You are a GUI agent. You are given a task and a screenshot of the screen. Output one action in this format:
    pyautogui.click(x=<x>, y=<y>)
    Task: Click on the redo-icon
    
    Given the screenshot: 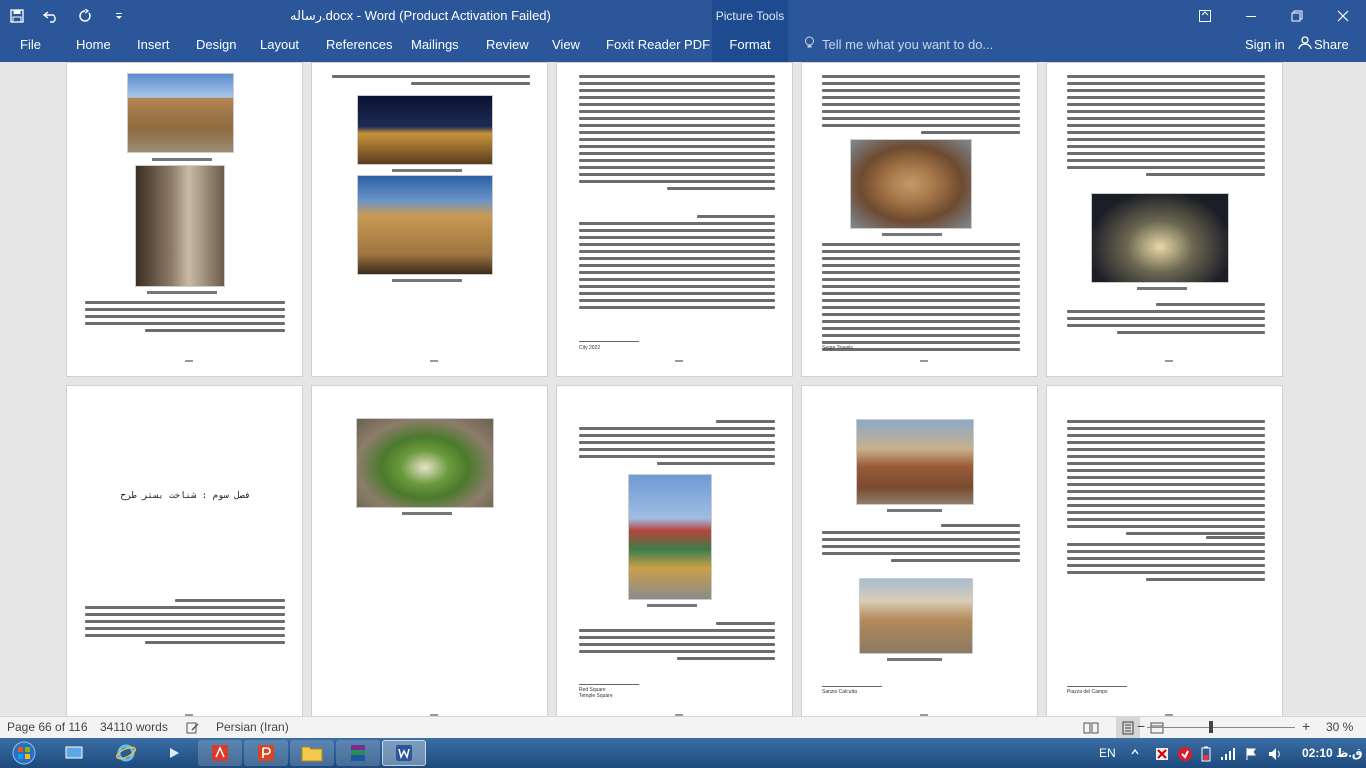 What is the action you would take?
    pyautogui.click(x=85, y=16)
    